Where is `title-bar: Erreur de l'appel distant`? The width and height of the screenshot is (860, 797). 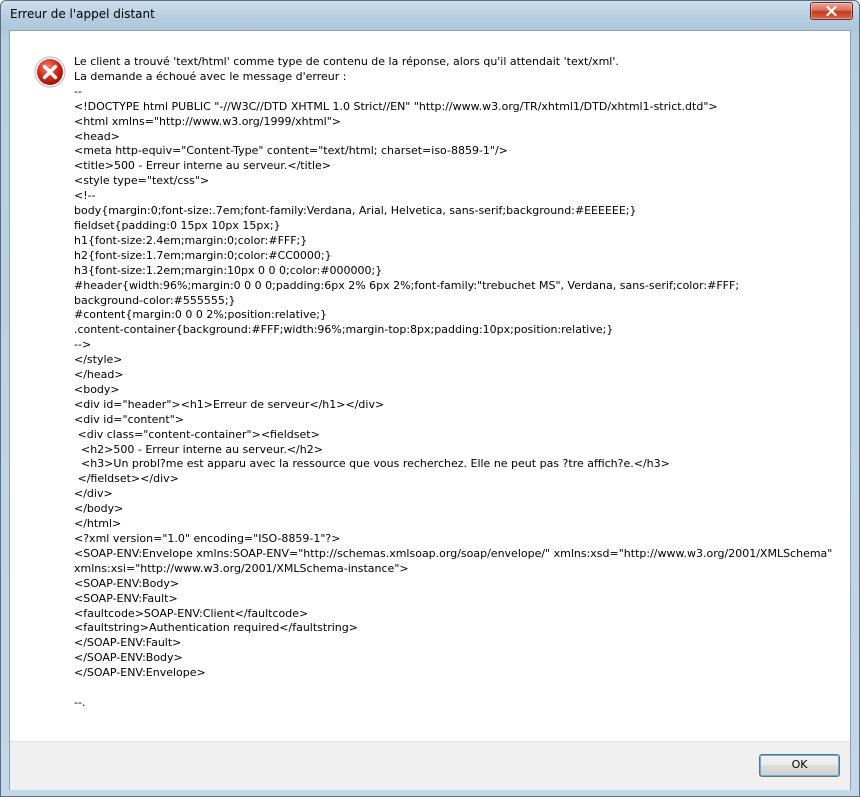 title-bar: Erreur de l'appel distant is located at coordinates (430, 15).